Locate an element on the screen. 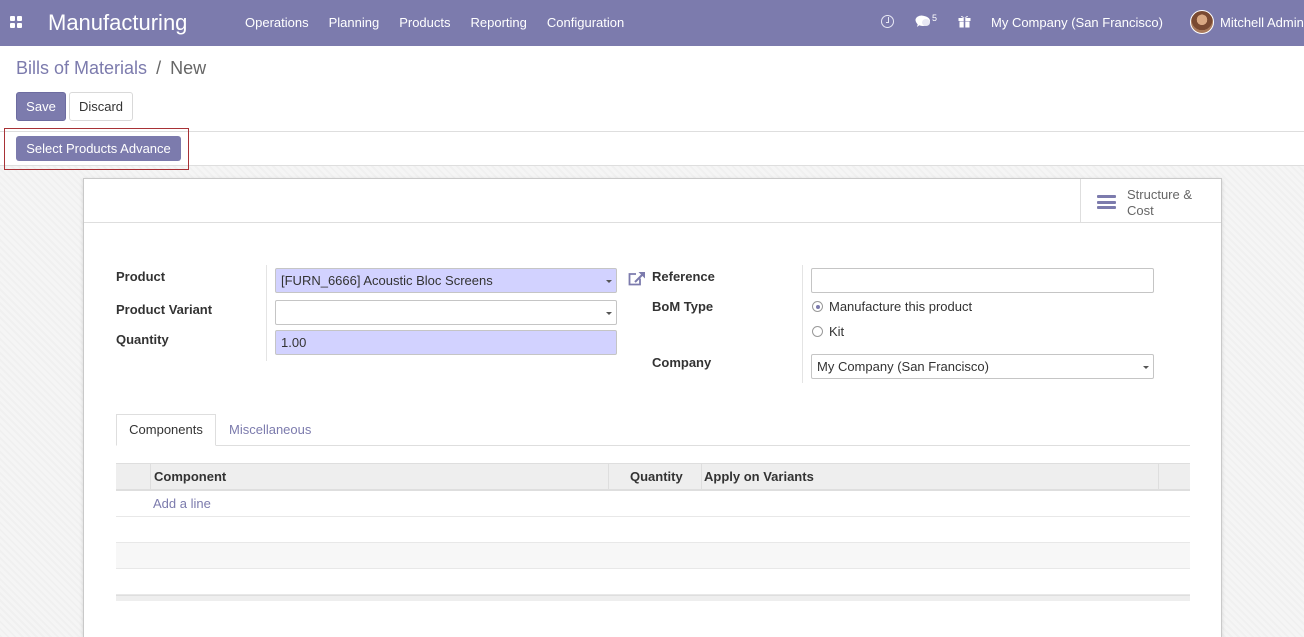 Image resolution: width=1304 pixels, height=637 pixels. activity-clock-icon is located at coordinates (887, 21).